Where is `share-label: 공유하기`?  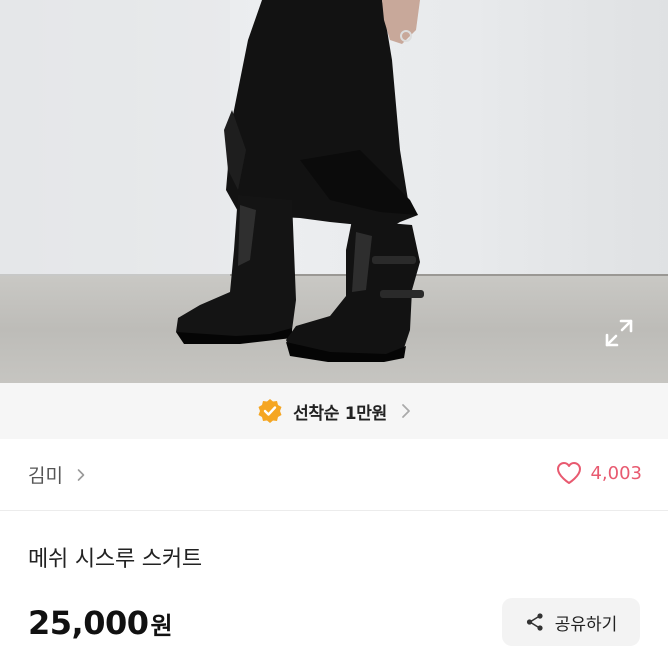
share-label: 공유하기 is located at coordinates (586, 624).